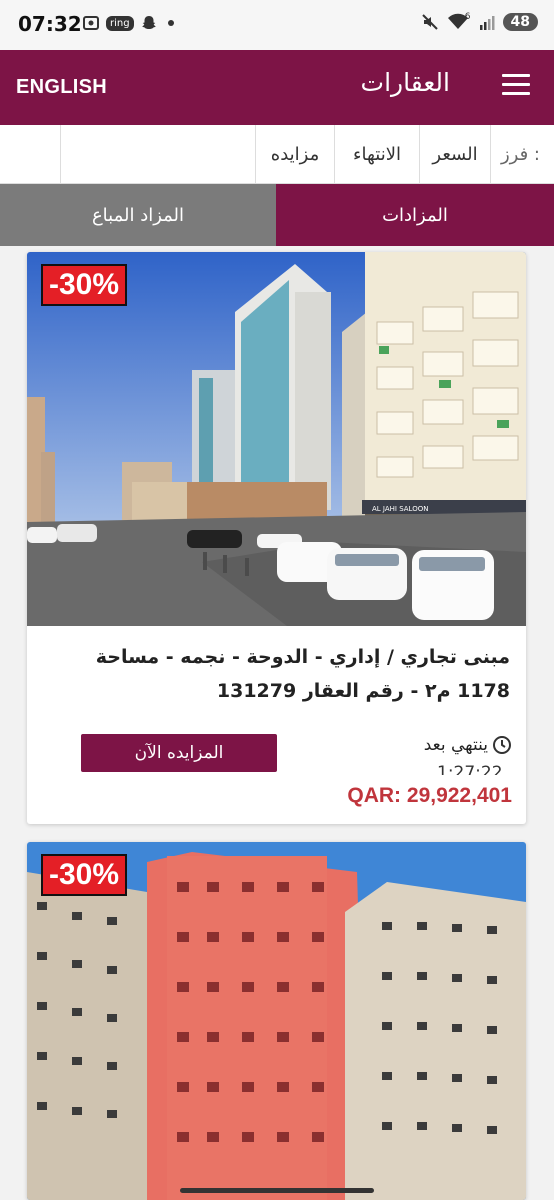 This screenshot has width=554, height=1200. What do you see at coordinates (179, 753) in the screenshot?
I see `bid-now-button: المزايده الآن` at bounding box center [179, 753].